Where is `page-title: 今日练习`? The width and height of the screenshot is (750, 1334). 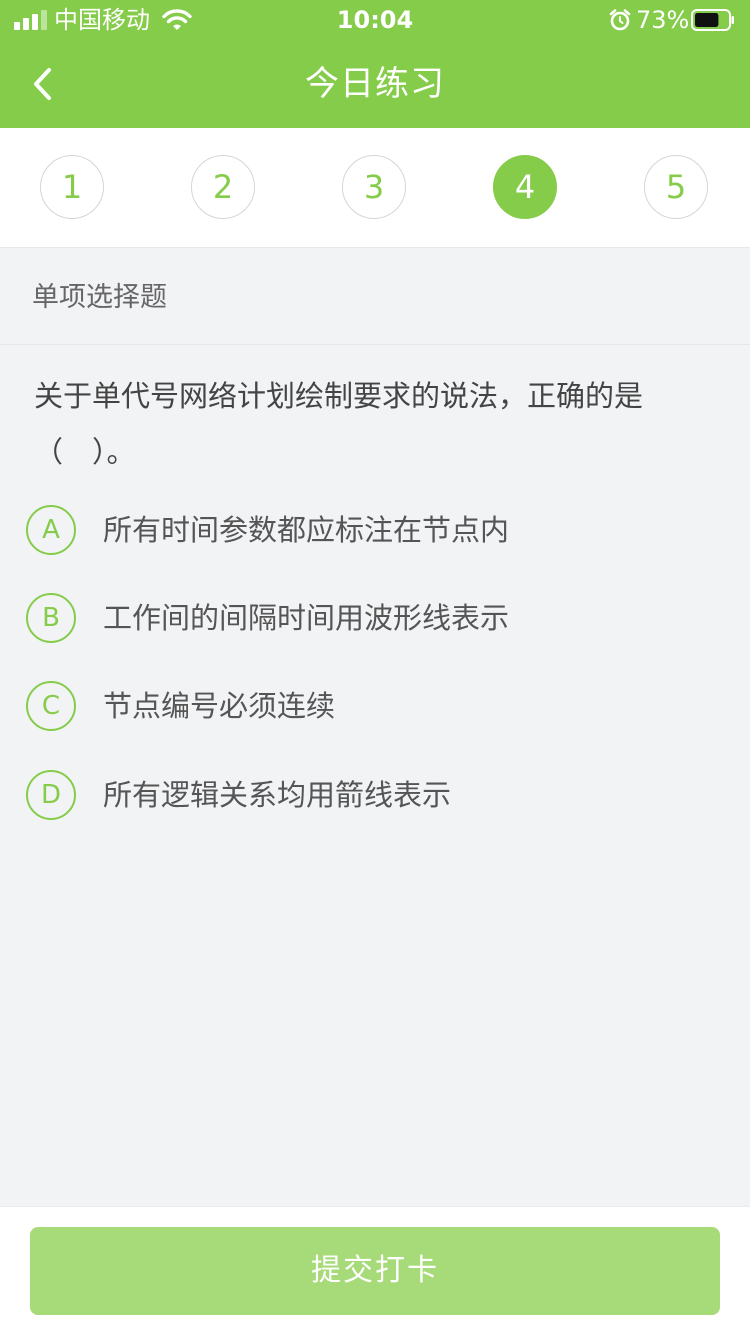 page-title: 今日练习 is located at coordinates (375, 84).